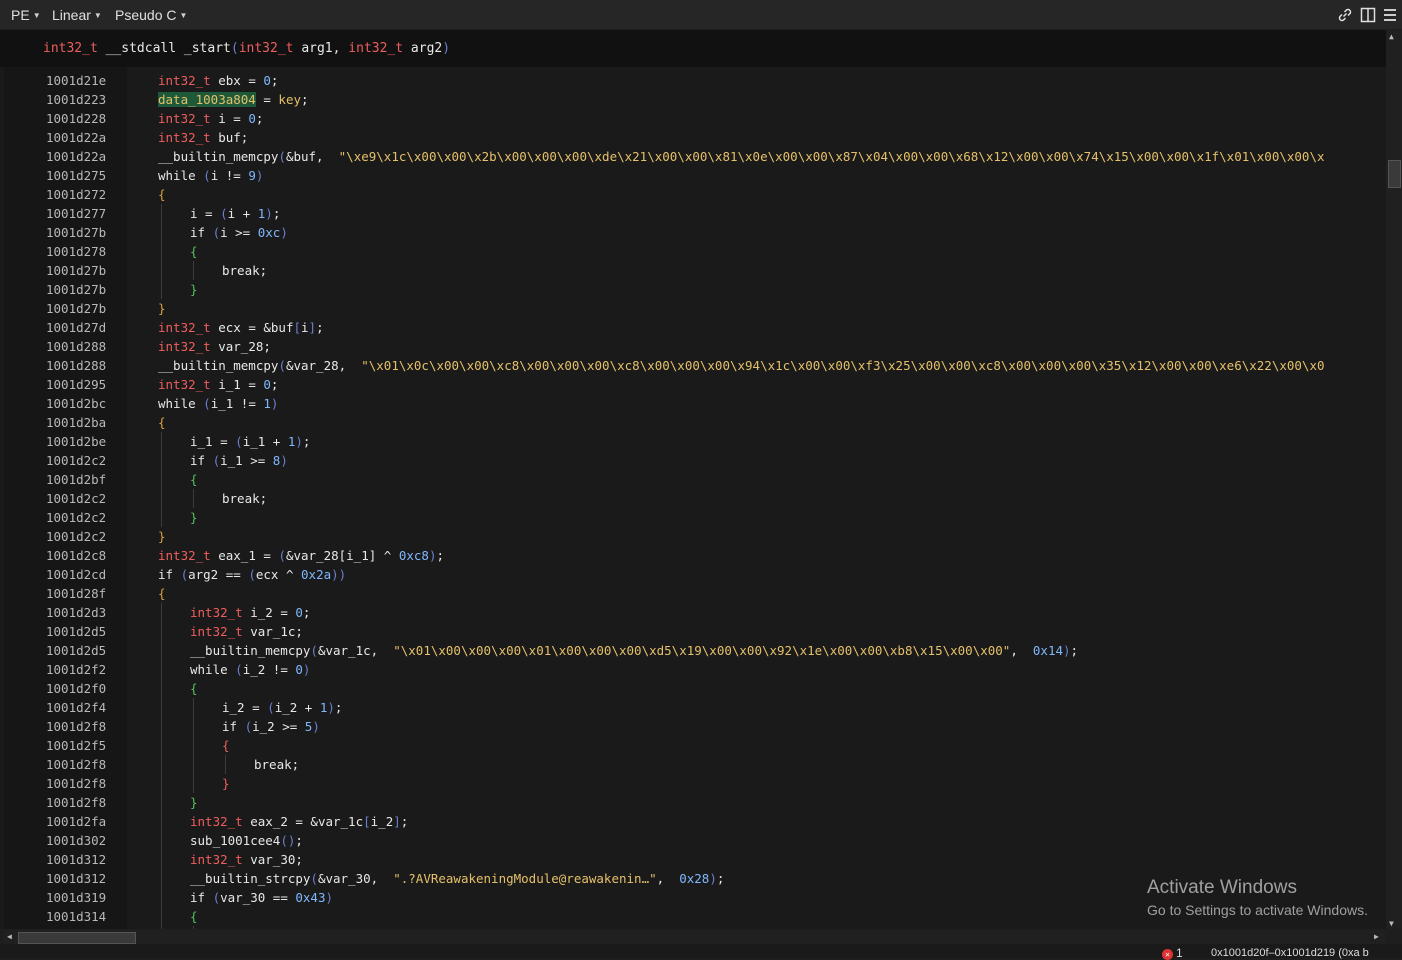 The image size is (1402, 960). What do you see at coordinates (693, 289) in the screenshot?
I see `code-line: 1001d27b}` at bounding box center [693, 289].